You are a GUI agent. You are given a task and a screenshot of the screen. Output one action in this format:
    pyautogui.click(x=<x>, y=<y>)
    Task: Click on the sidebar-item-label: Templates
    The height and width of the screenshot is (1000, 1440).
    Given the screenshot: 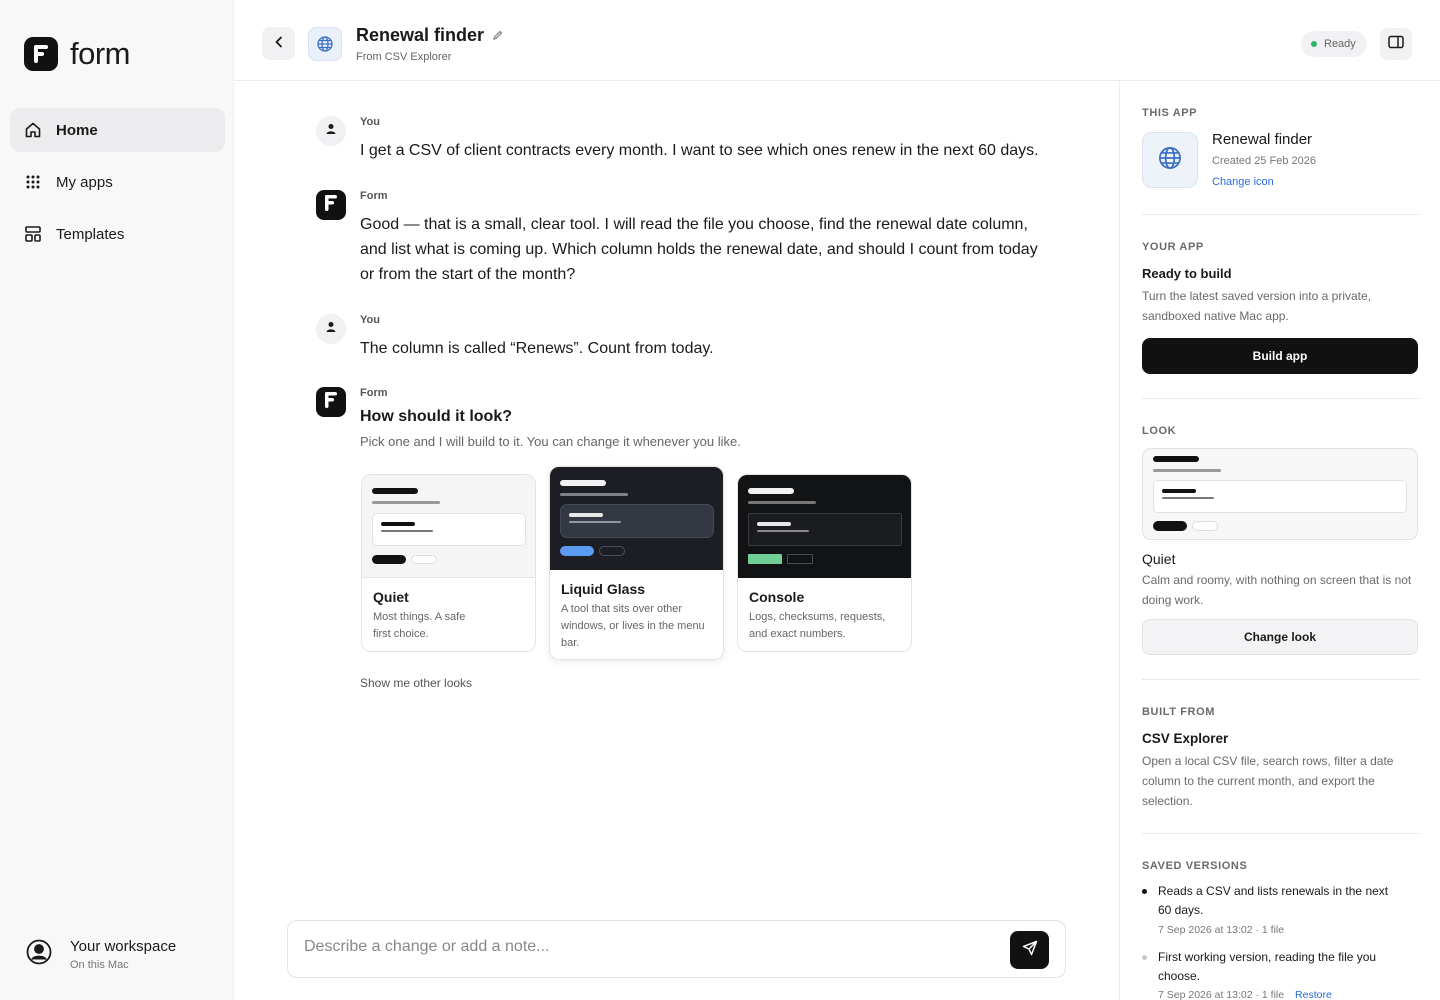 What is the action you would take?
    pyautogui.click(x=90, y=234)
    